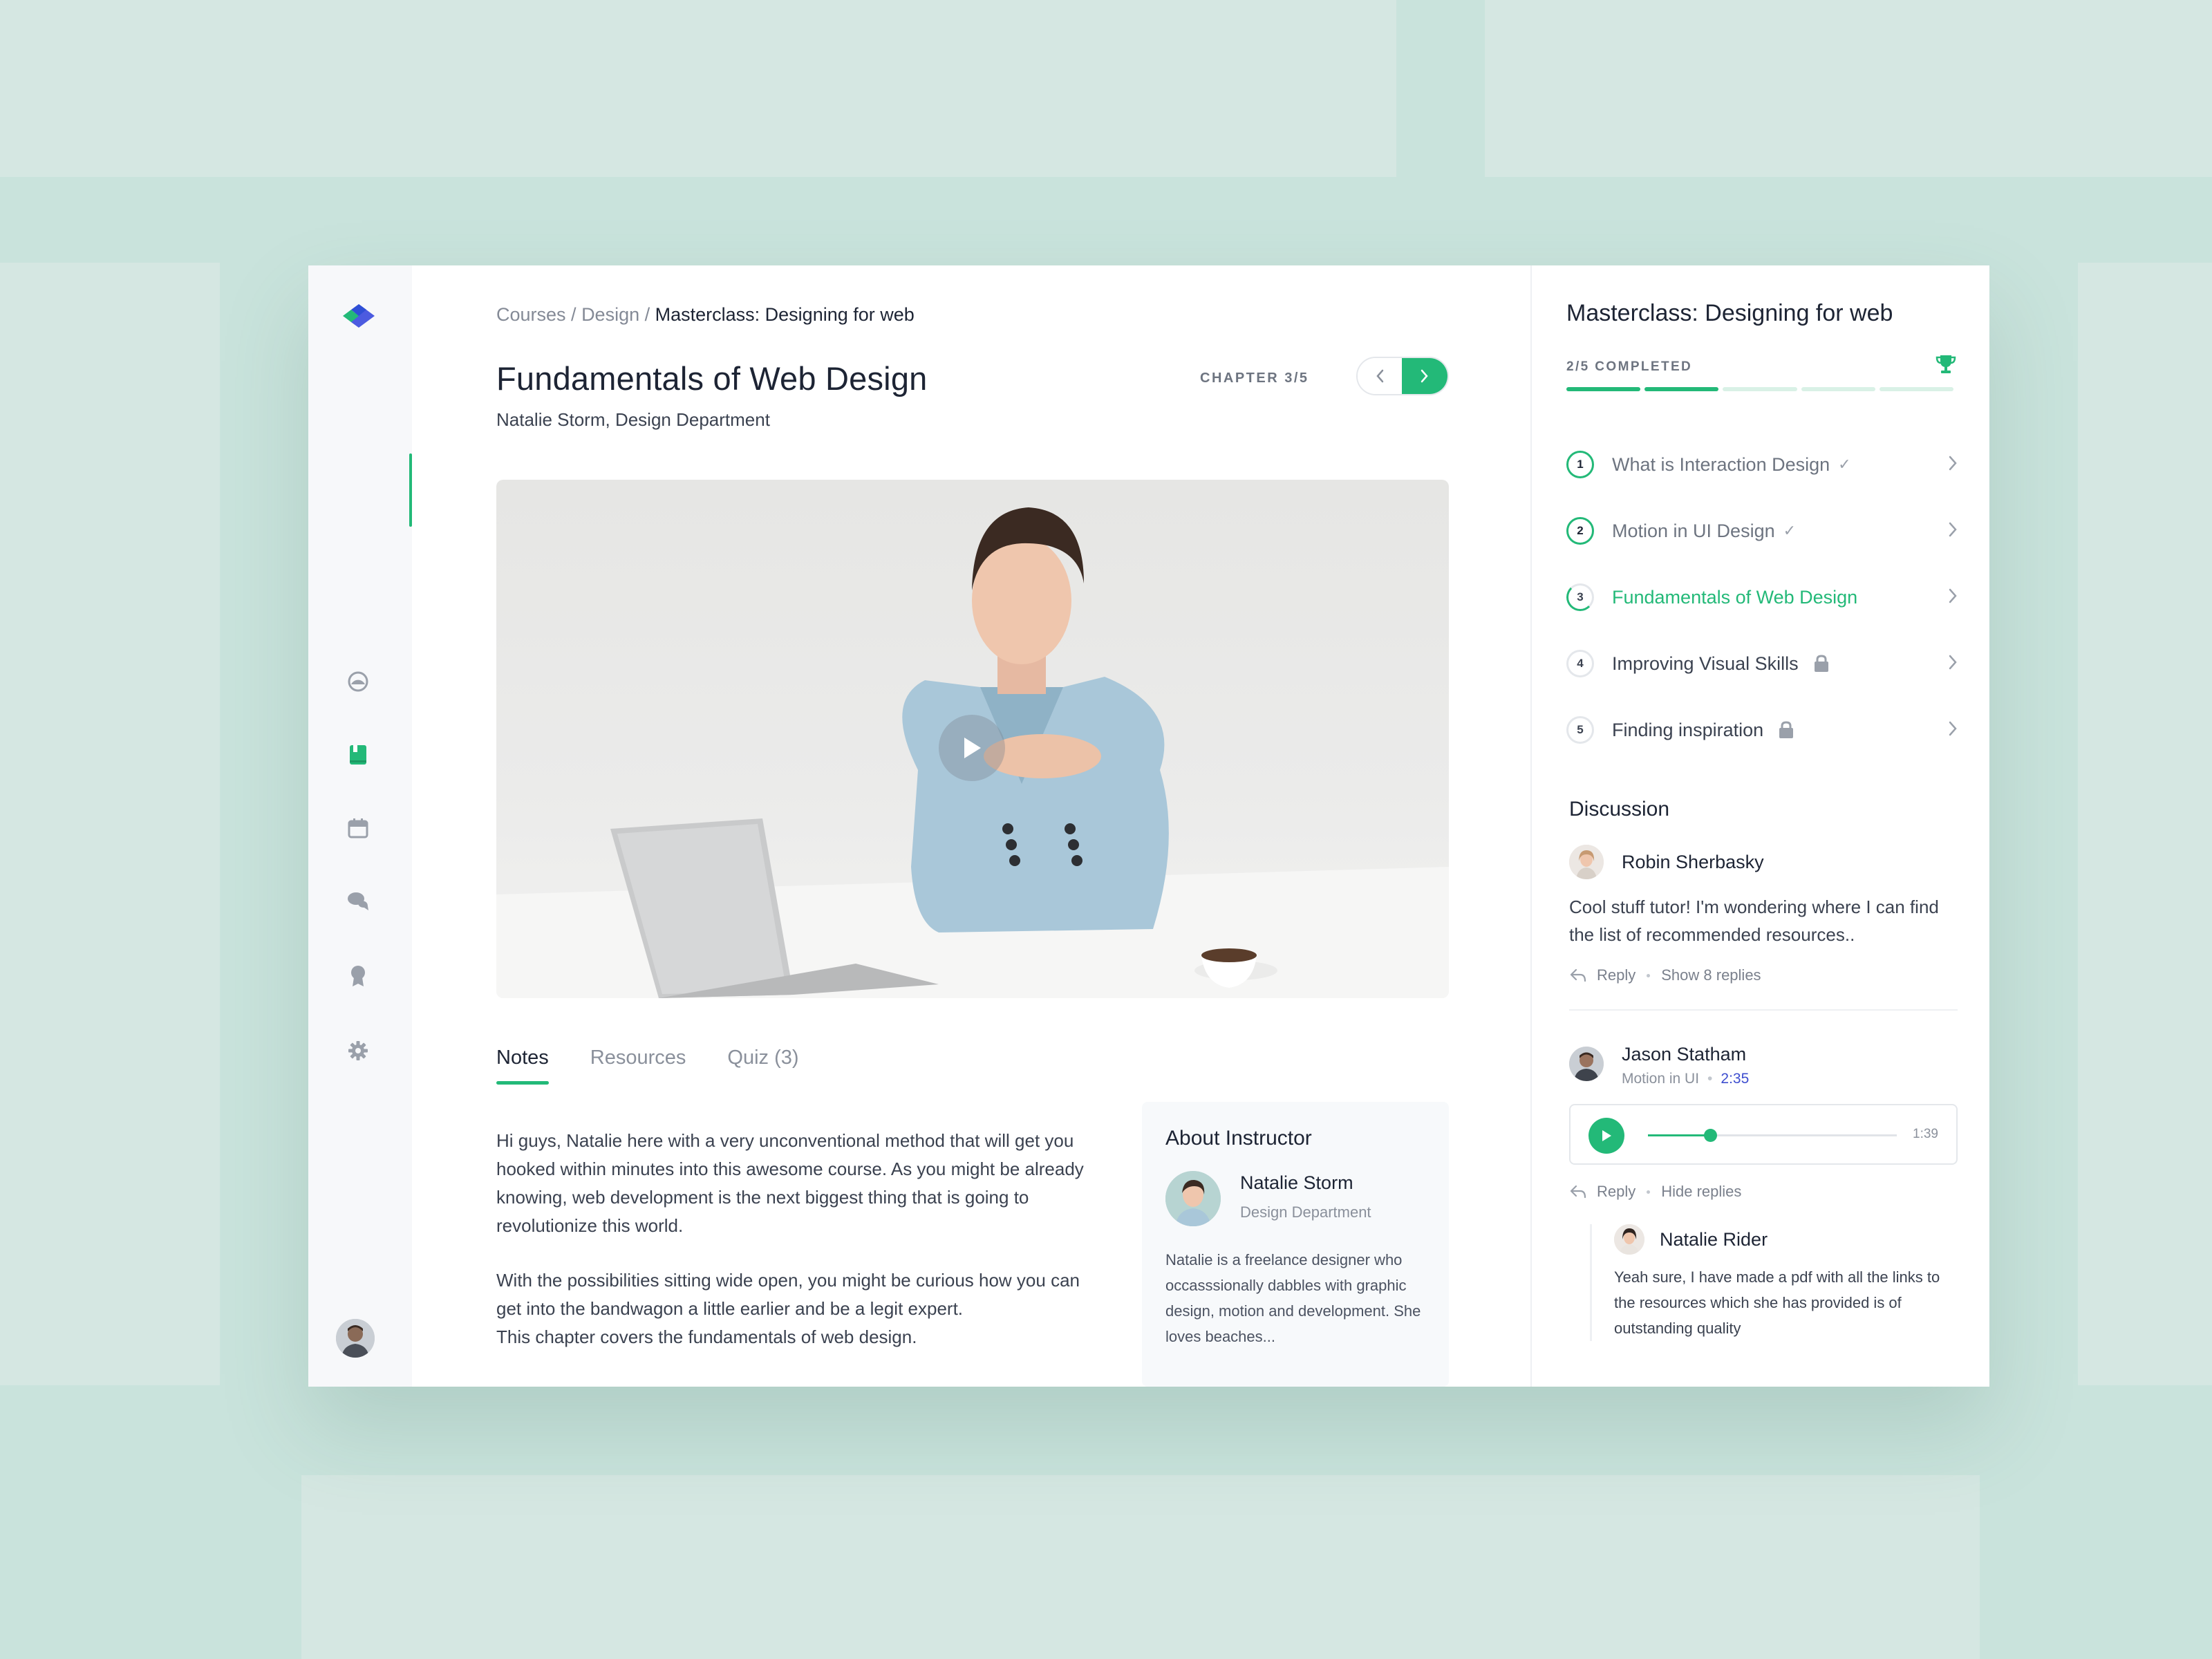 The height and width of the screenshot is (1659, 2212). I want to click on instructor-name: Natalie Storm, so click(1305, 1183).